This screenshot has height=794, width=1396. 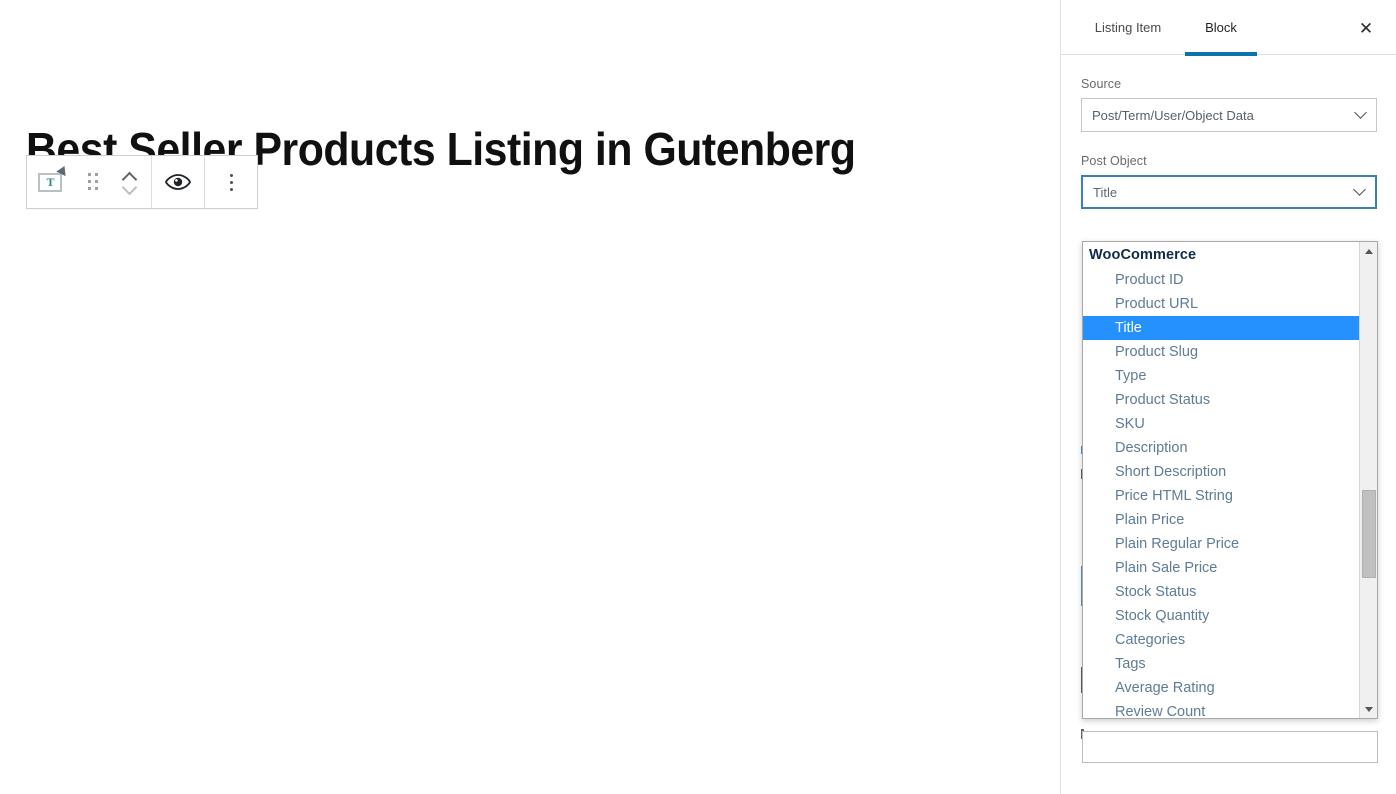 I want to click on toolbar-group-options, so click(x=230, y=182).